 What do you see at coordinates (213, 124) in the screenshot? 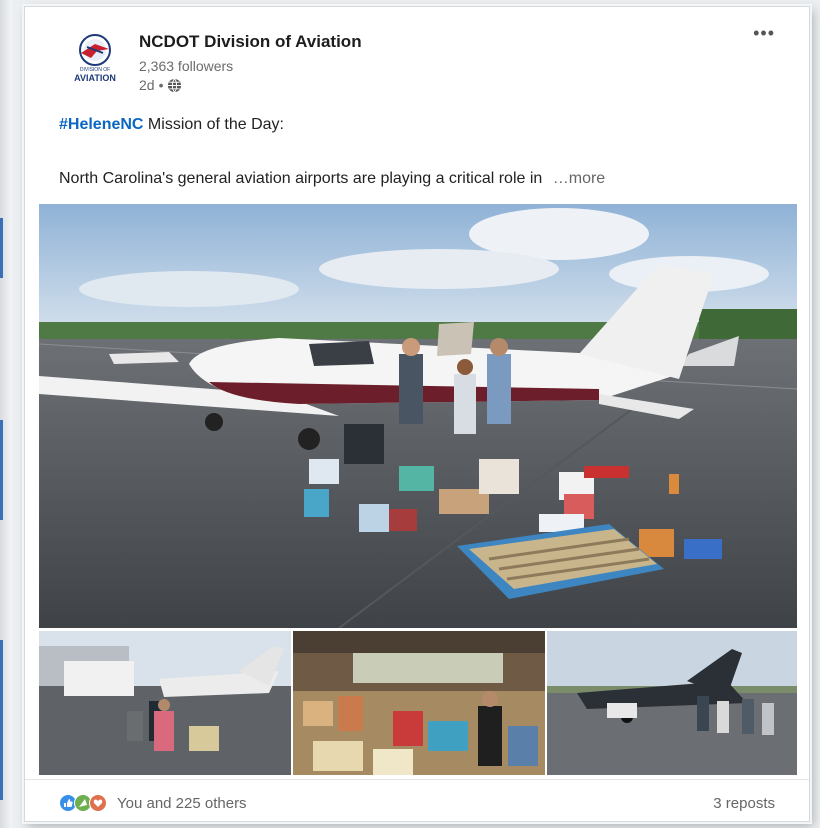
I see `headline-text: Mission of the Day:` at bounding box center [213, 124].